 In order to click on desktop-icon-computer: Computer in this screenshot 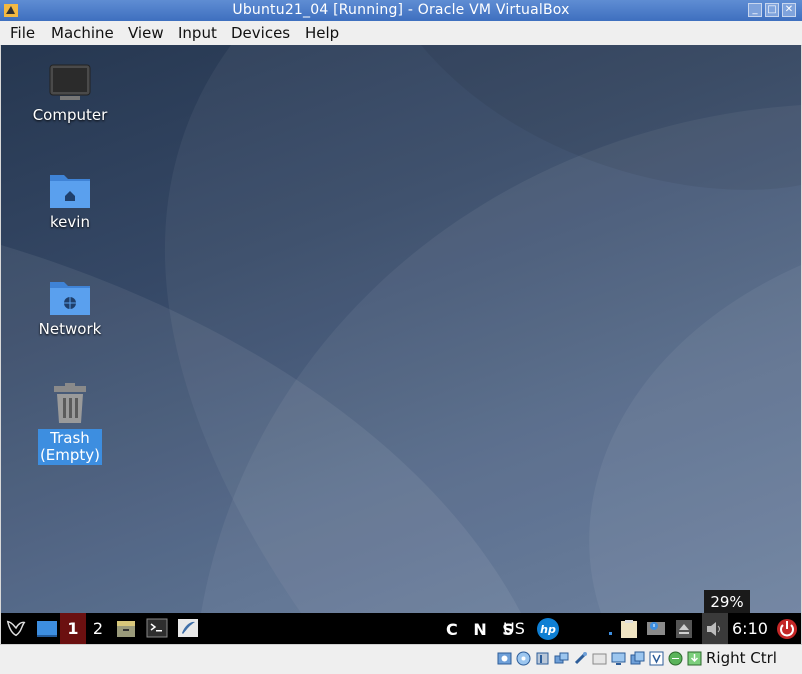, I will do `click(70, 93)`.